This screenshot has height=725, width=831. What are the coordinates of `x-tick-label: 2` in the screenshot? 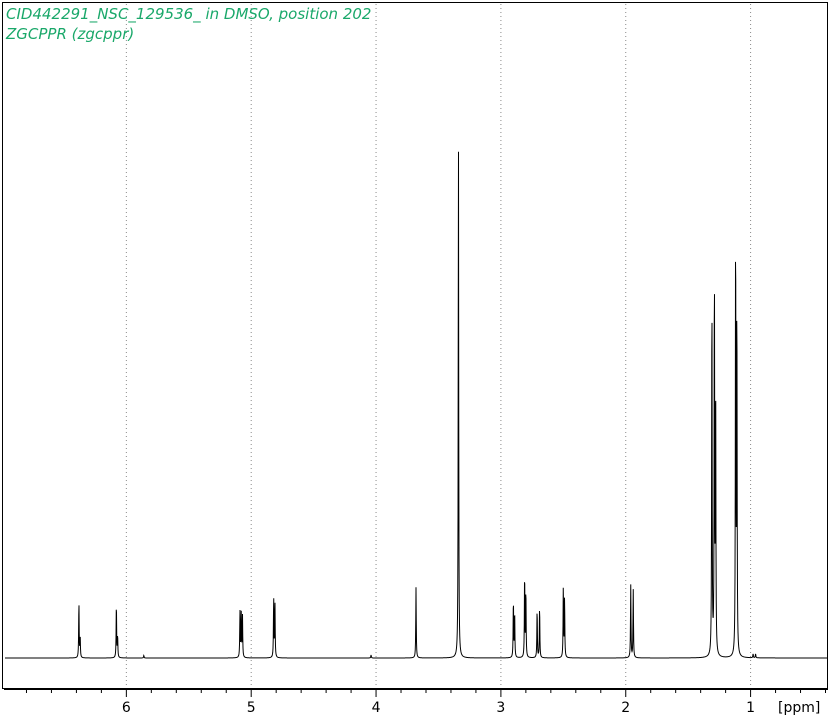 It's located at (625, 708).